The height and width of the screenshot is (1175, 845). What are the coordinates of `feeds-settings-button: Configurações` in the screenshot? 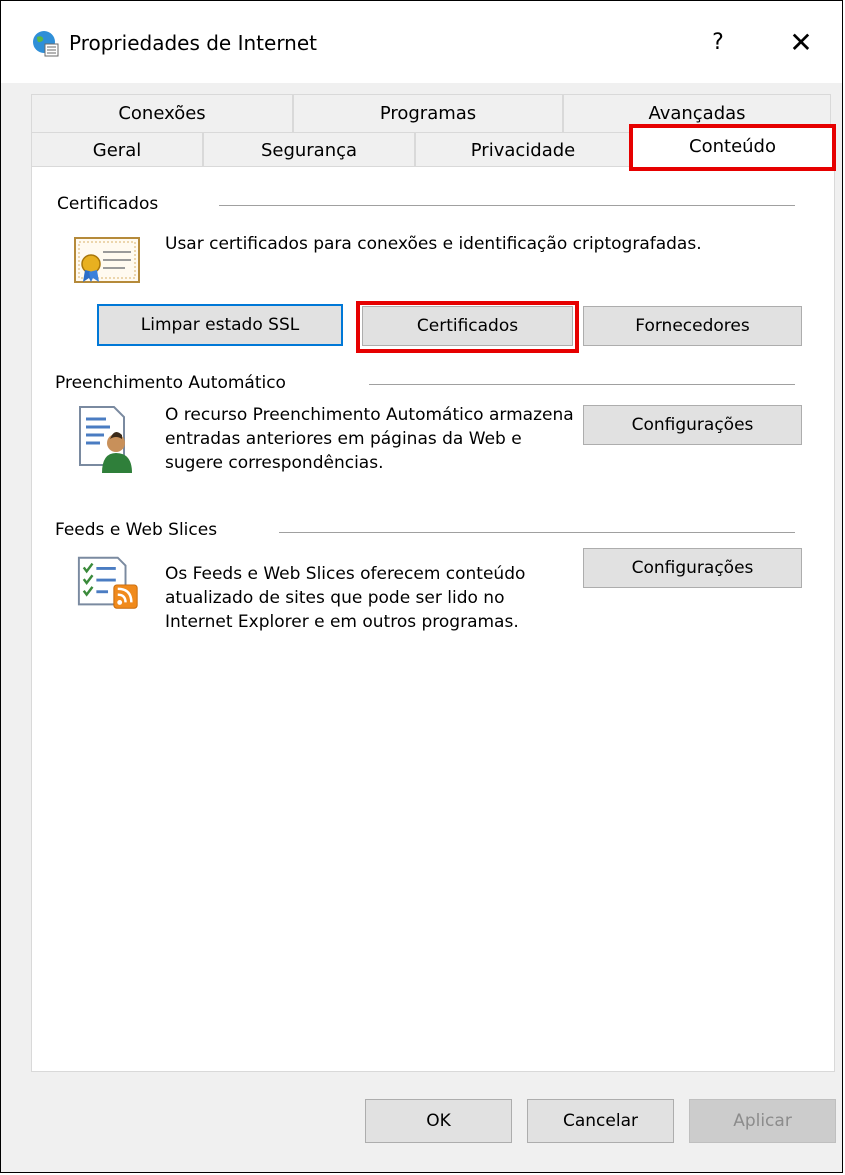 It's located at (692, 568).